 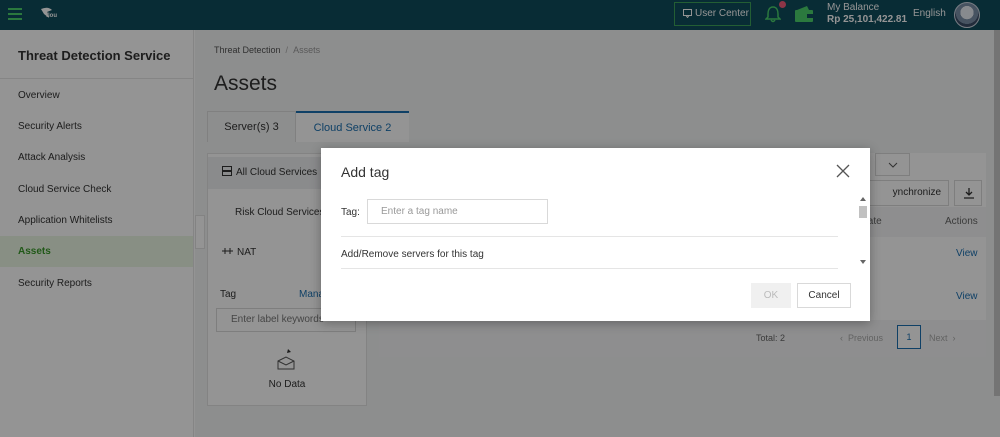 What do you see at coordinates (843, 171) in the screenshot?
I see `close-icon` at bounding box center [843, 171].